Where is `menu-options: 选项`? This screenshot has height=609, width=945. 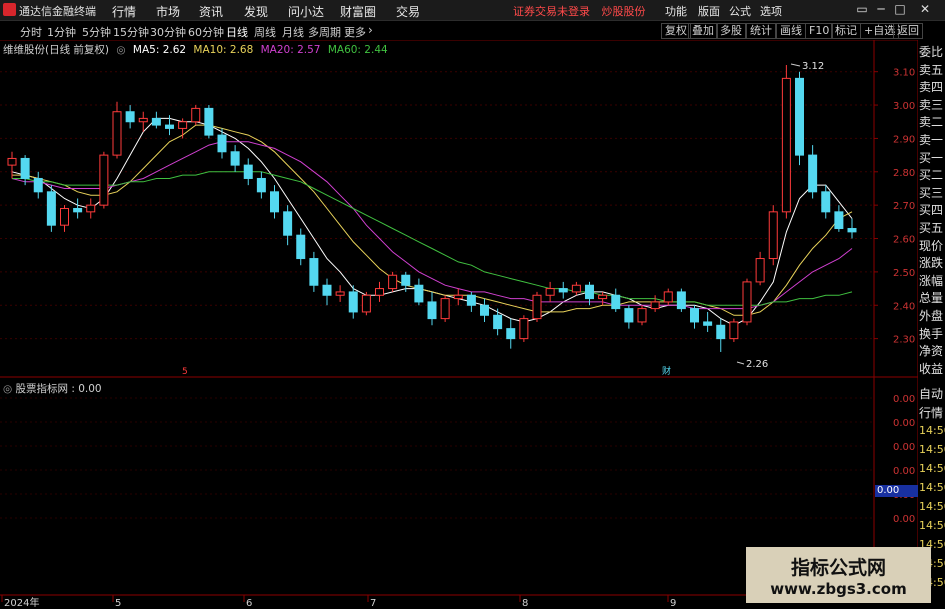
menu-options: 选项 is located at coordinates (771, 11).